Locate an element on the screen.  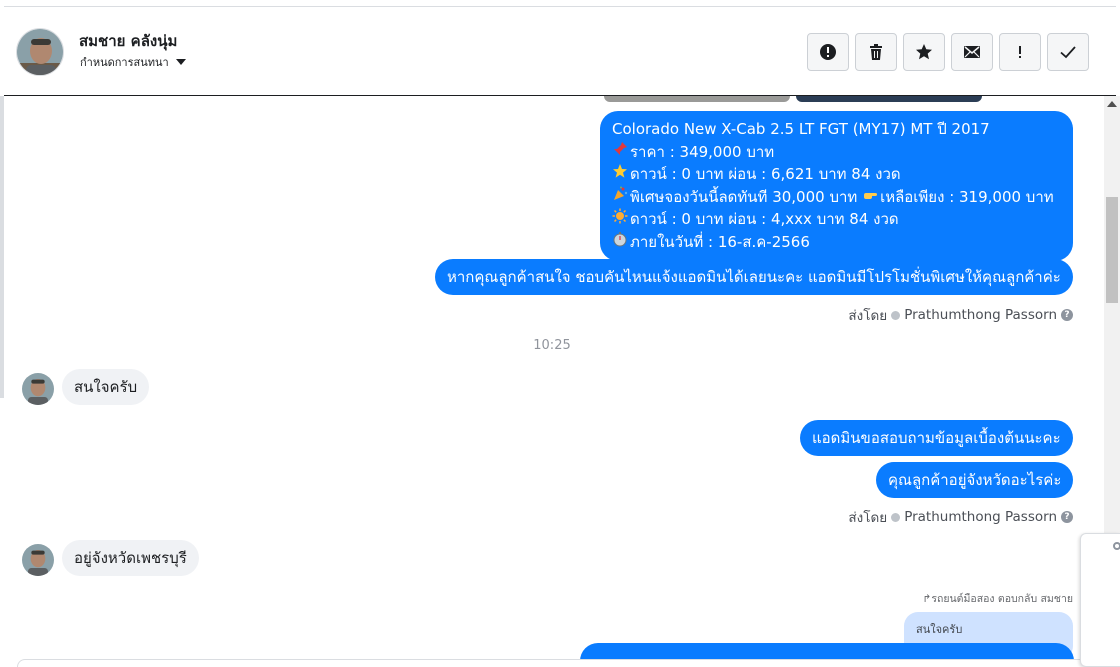
follow-up-button is located at coordinates (1020, 52).